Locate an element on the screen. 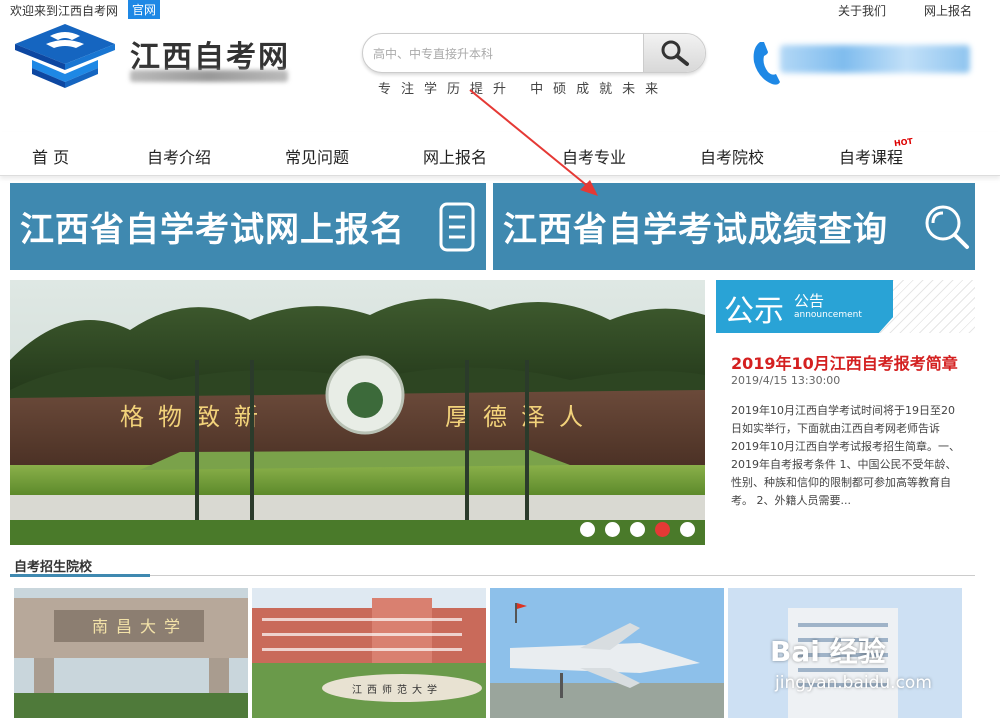  search-box is located at coordinates (534, 53).